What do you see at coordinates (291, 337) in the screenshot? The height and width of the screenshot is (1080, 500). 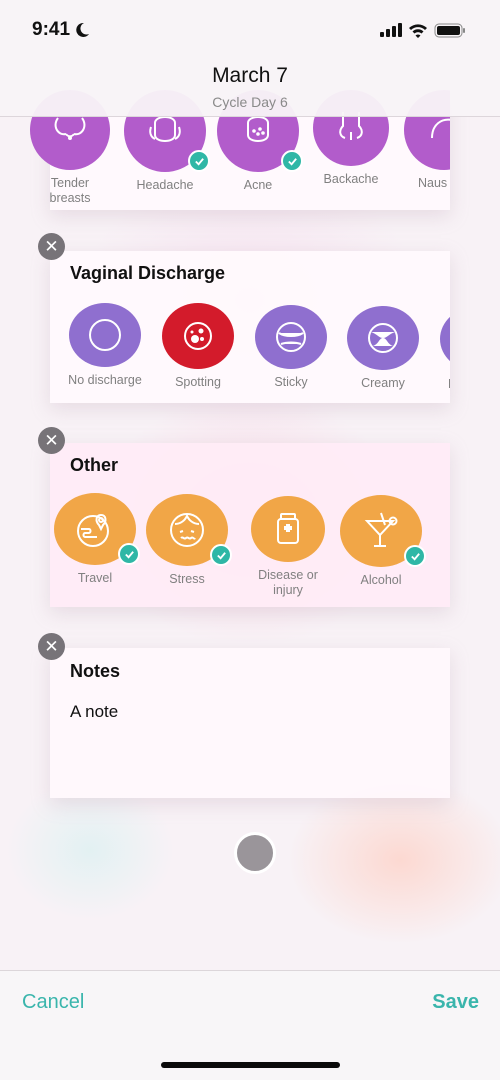 I see `sticky-icon` at bounding box center [291, 337].